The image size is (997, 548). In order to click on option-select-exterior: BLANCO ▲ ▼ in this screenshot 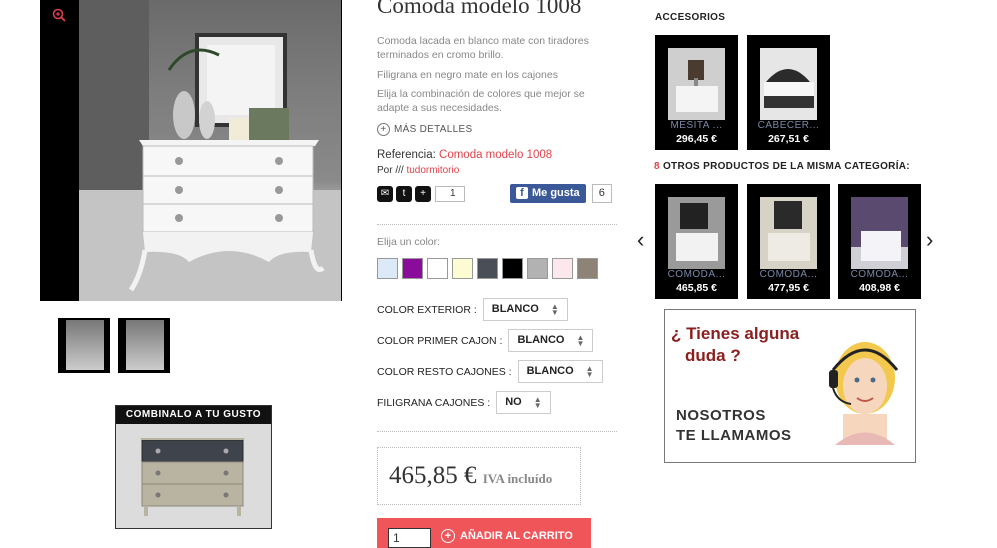, I will do `click(525, 309)`.